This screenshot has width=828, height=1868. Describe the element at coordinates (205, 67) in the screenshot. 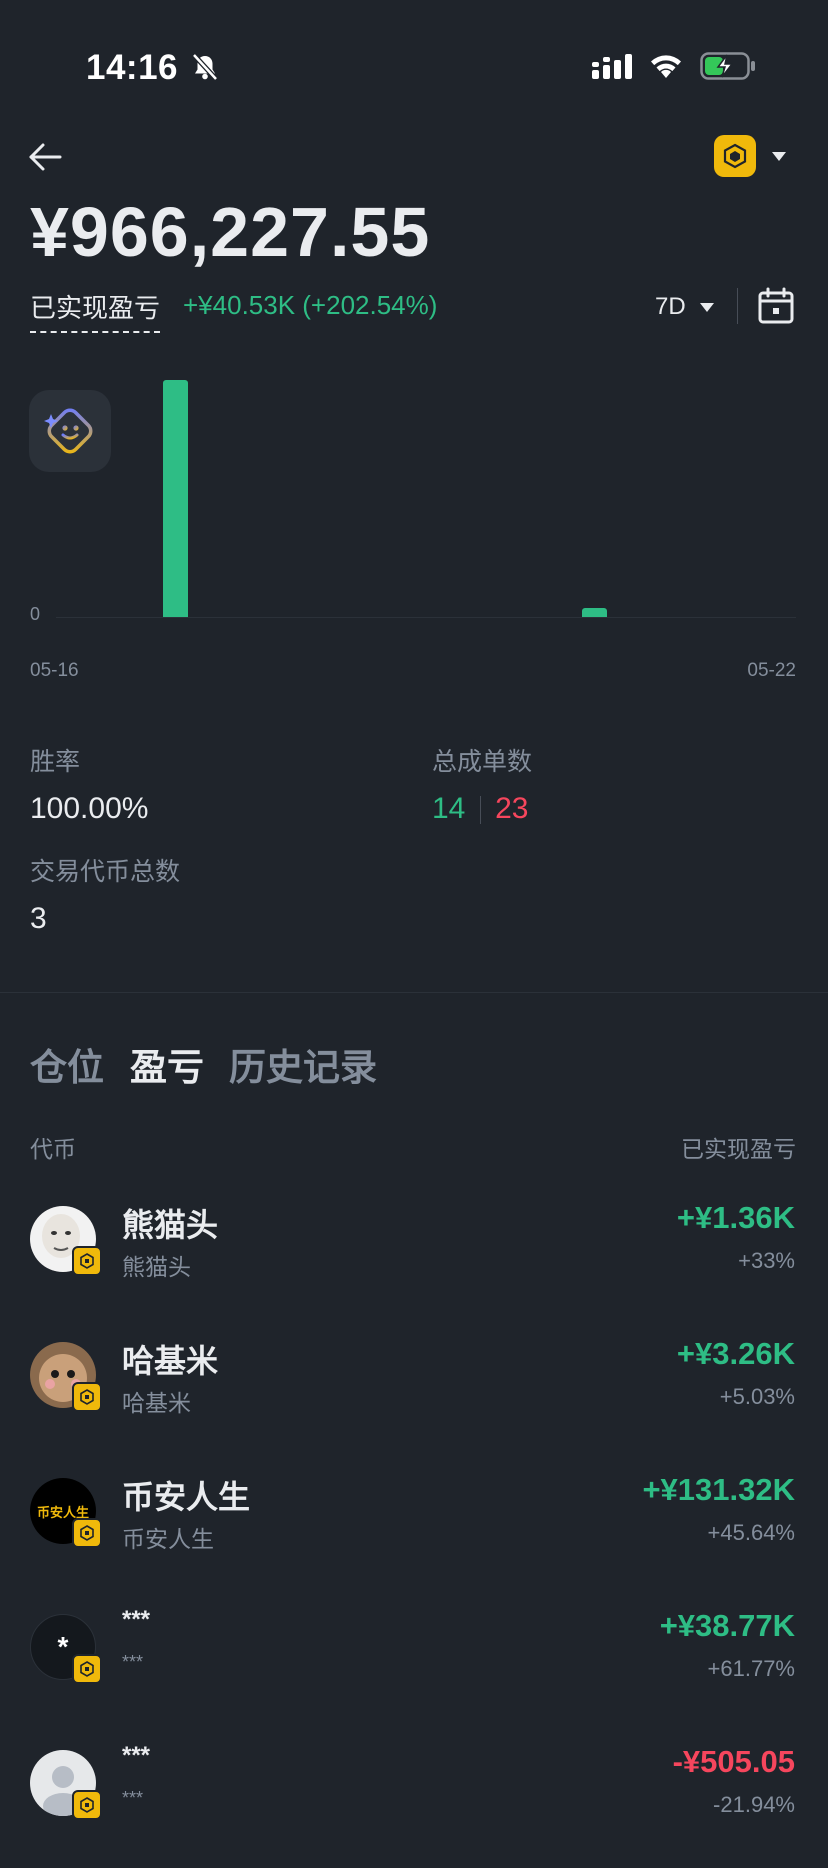

I see `mute-bell-icon` at that location.